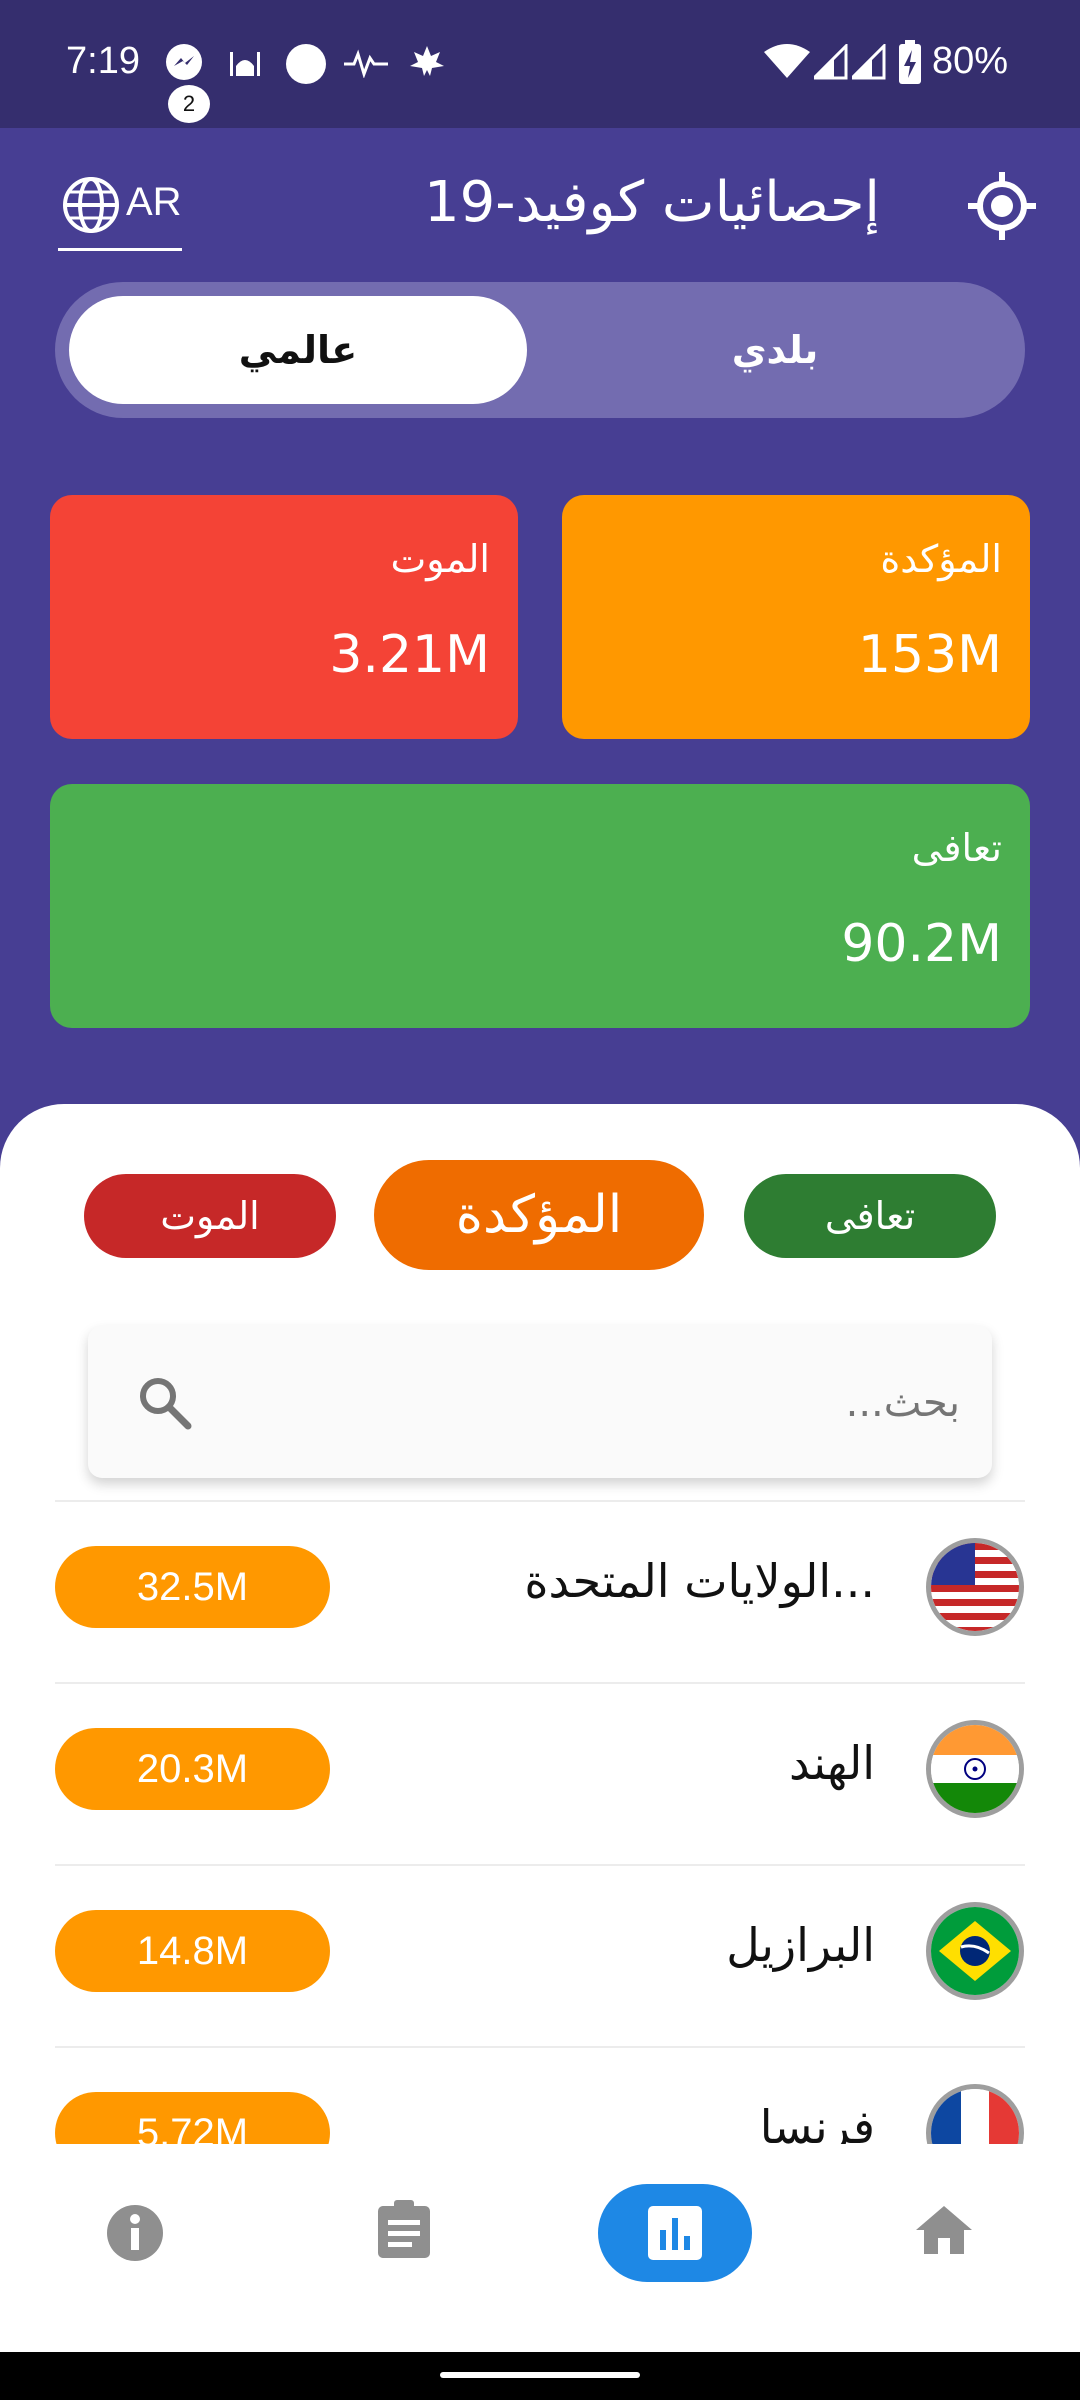  I want to click on globe-icon, so click(91, 205).